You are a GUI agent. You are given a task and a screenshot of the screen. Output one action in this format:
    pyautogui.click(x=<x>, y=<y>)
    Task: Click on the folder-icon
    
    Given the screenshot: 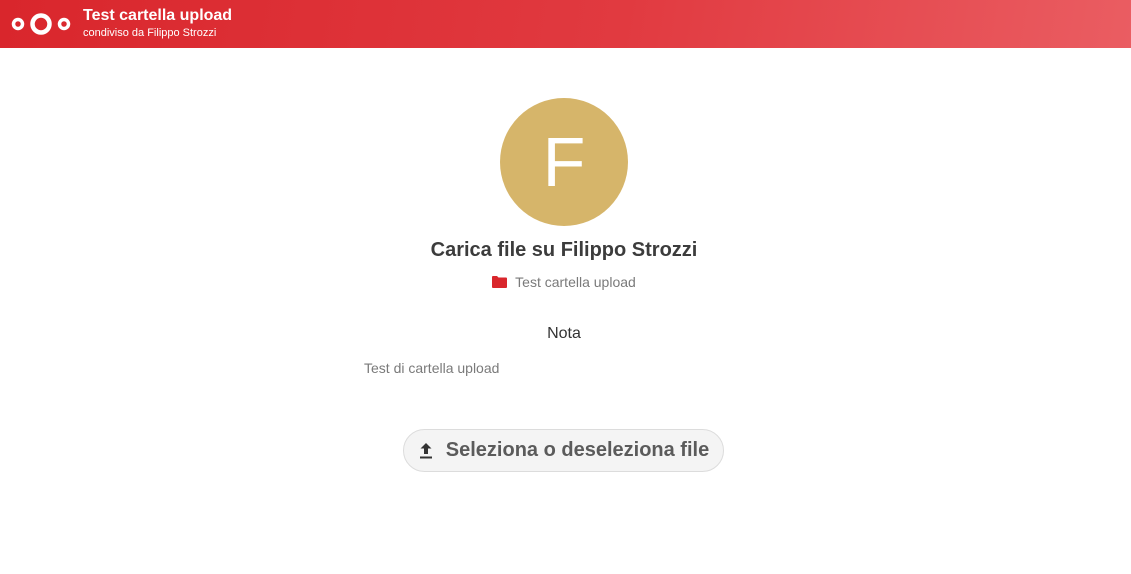 What is the action you would take?
    pyautogui.click(x=500, y=282)
    